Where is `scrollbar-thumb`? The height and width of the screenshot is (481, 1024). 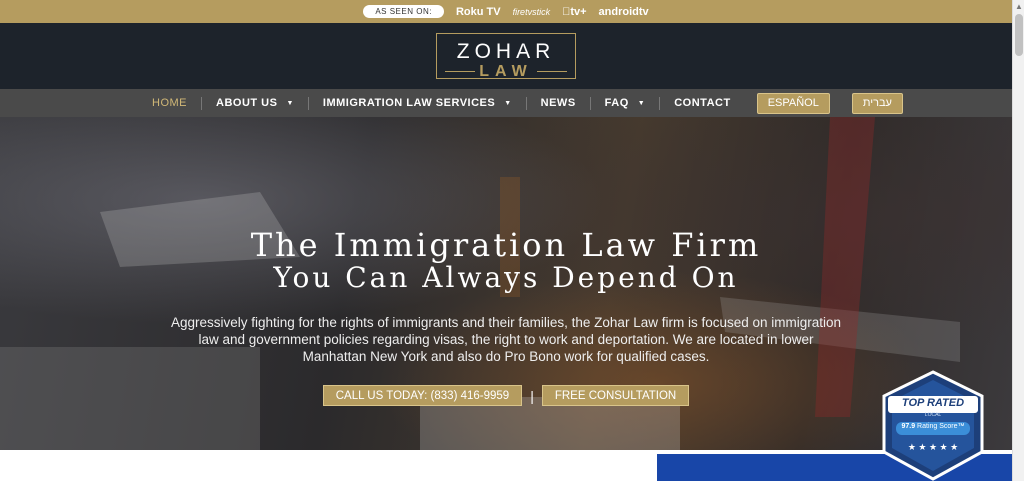 scrollbar-thumb is located at coordinates (1019, 35).